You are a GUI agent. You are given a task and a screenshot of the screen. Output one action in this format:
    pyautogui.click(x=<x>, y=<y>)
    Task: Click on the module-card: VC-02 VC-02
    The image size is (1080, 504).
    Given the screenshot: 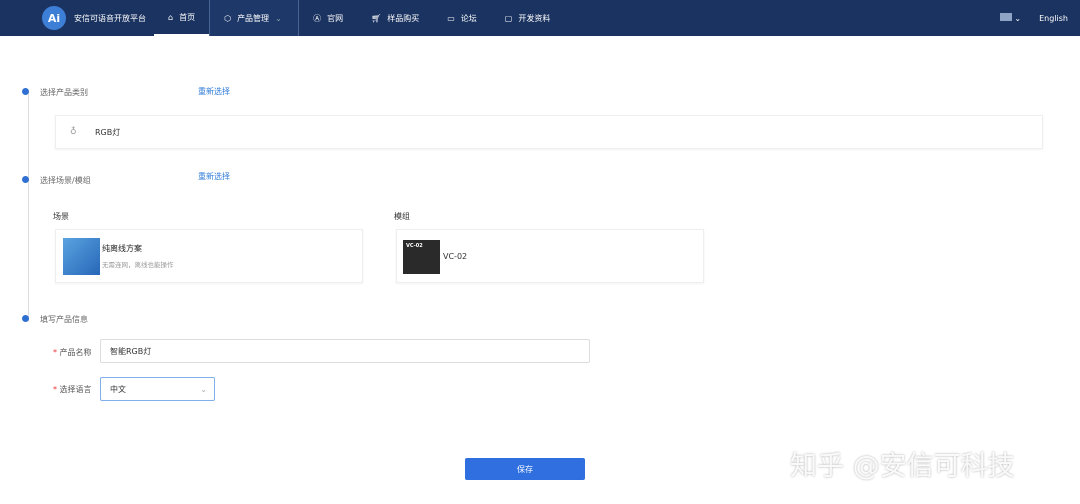 What is the action you would take?
    pyautogui.click(x=550, y=256)
    